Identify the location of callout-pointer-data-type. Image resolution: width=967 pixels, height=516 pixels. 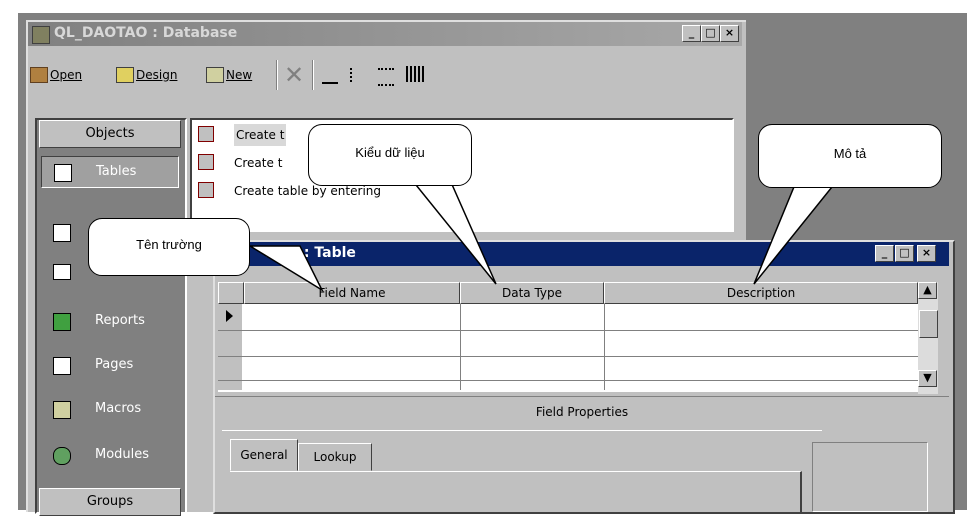
(453, 232).